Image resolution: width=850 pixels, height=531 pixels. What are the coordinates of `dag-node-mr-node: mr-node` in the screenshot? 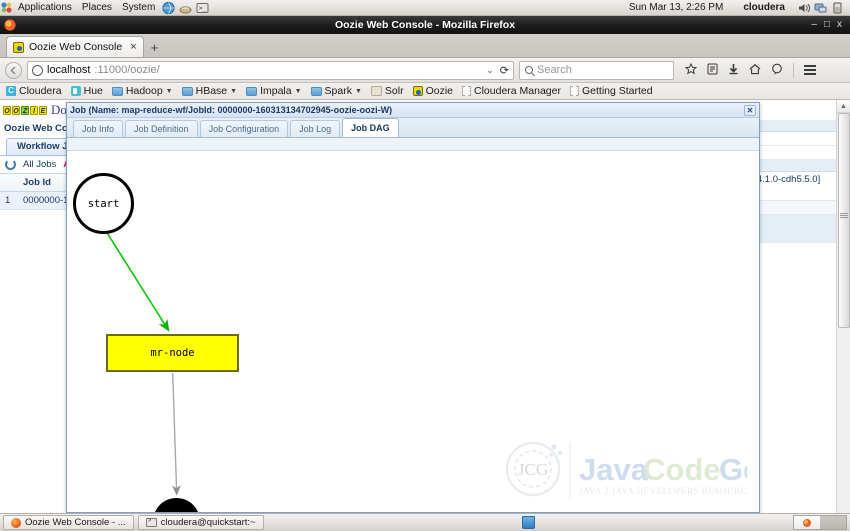 It's located at (172, 353).